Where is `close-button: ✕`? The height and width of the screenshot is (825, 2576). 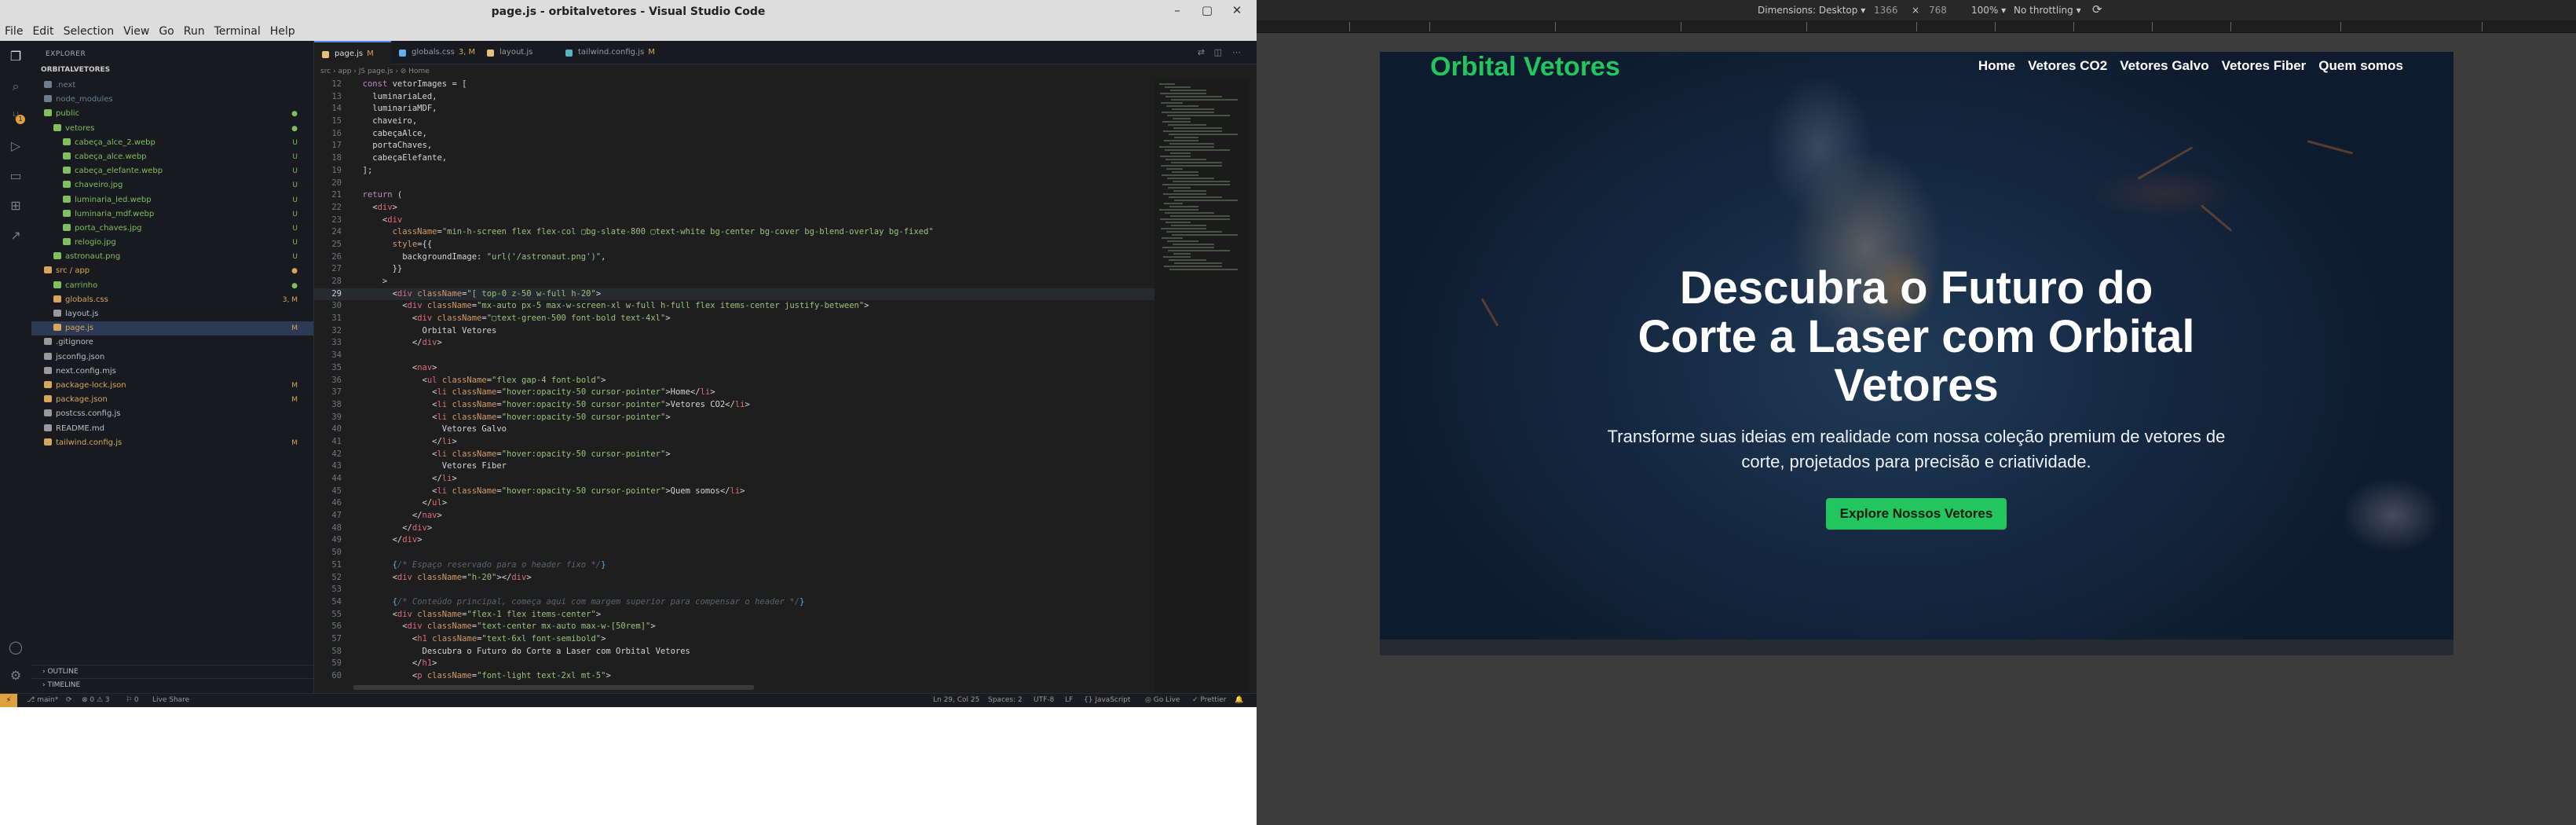 close-button: ✕ is located at coordinates (1237, 10).